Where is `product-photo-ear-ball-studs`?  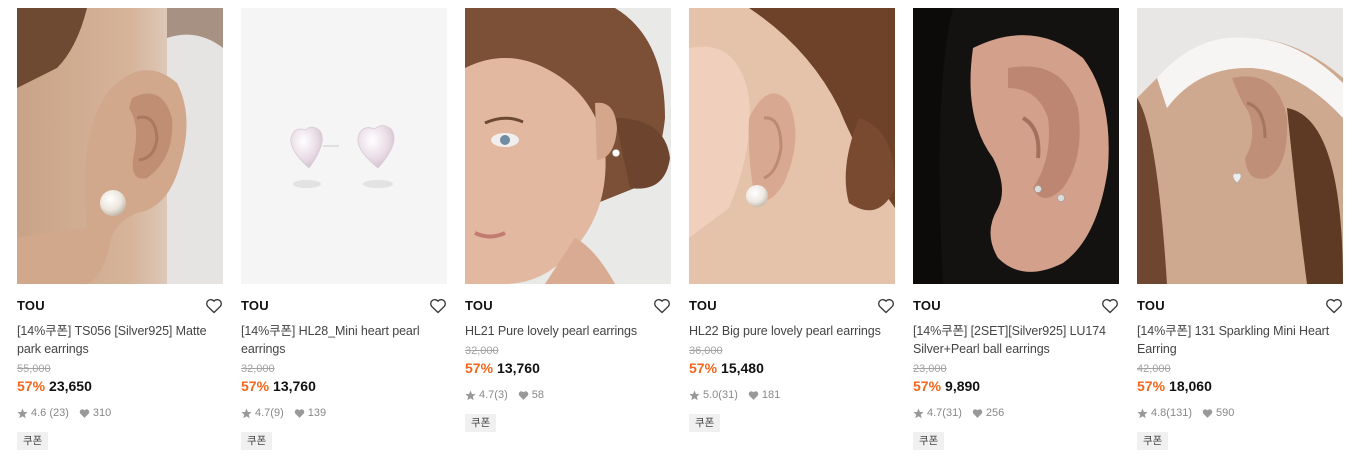 product-photo-ear-ball-studs is located at coordinates (1016, 146).